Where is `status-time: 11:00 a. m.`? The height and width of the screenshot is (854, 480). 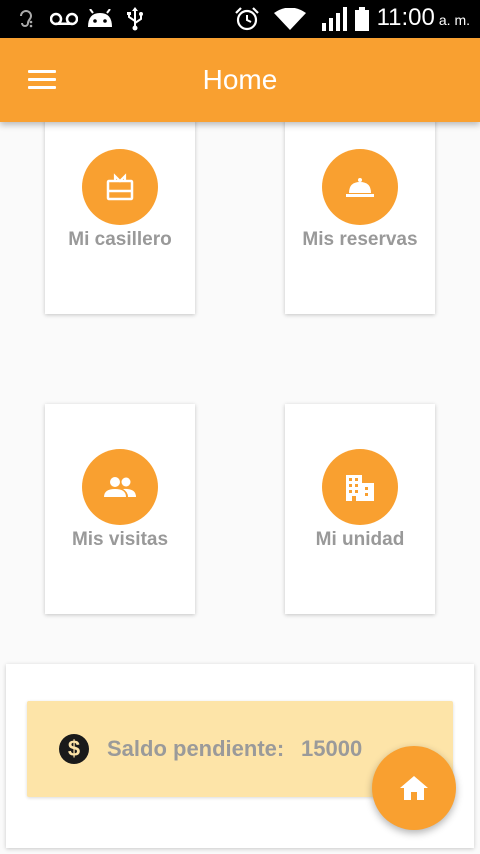 status-time: 11:00 a. m. is located at coordinates (423, 18).